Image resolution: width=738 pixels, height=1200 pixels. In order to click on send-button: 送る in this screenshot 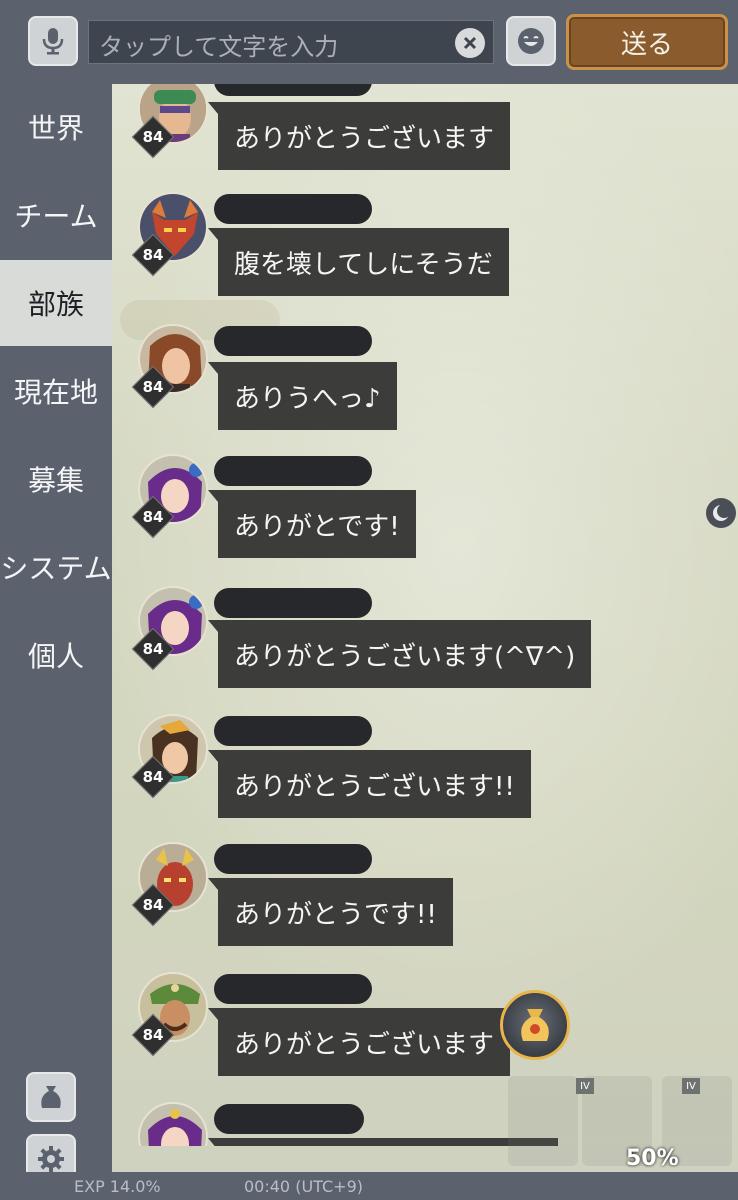, I will do `click(647, 42)`.